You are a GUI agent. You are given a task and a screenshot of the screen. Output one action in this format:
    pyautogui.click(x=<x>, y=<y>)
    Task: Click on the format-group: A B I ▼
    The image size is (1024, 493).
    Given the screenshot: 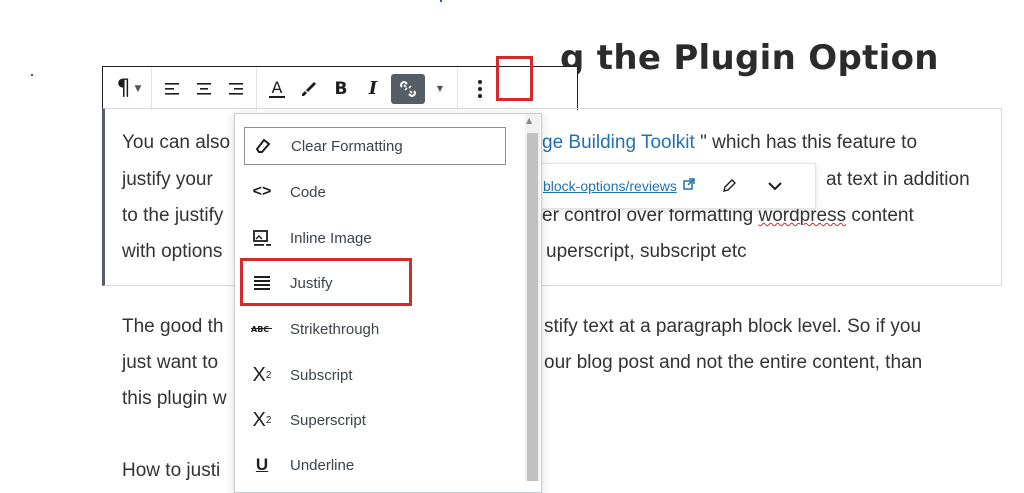 What is the action you would take?
    pyautogui.click(x=357, y=88)
    